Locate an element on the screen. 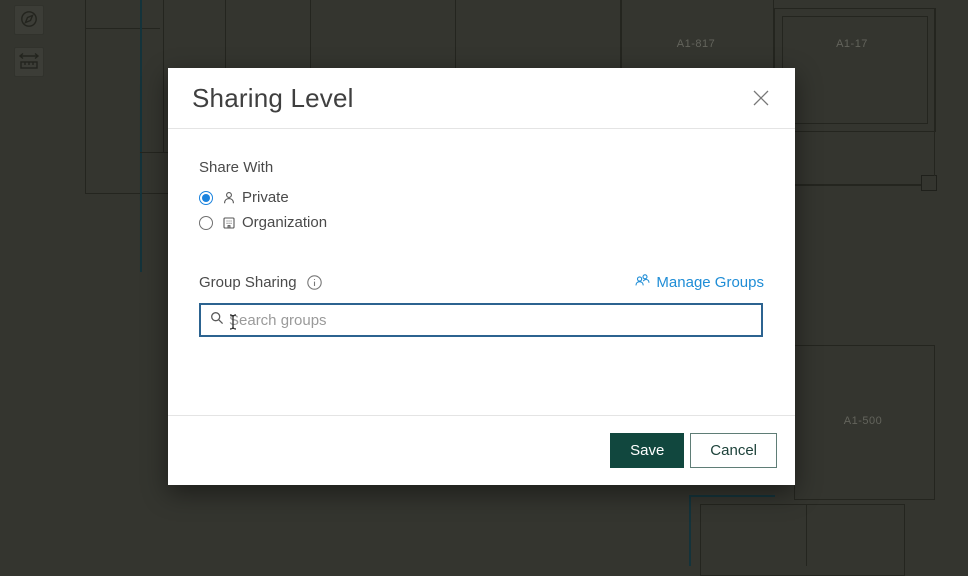  room-label: A1-17 is located at coordinates (852, 44).